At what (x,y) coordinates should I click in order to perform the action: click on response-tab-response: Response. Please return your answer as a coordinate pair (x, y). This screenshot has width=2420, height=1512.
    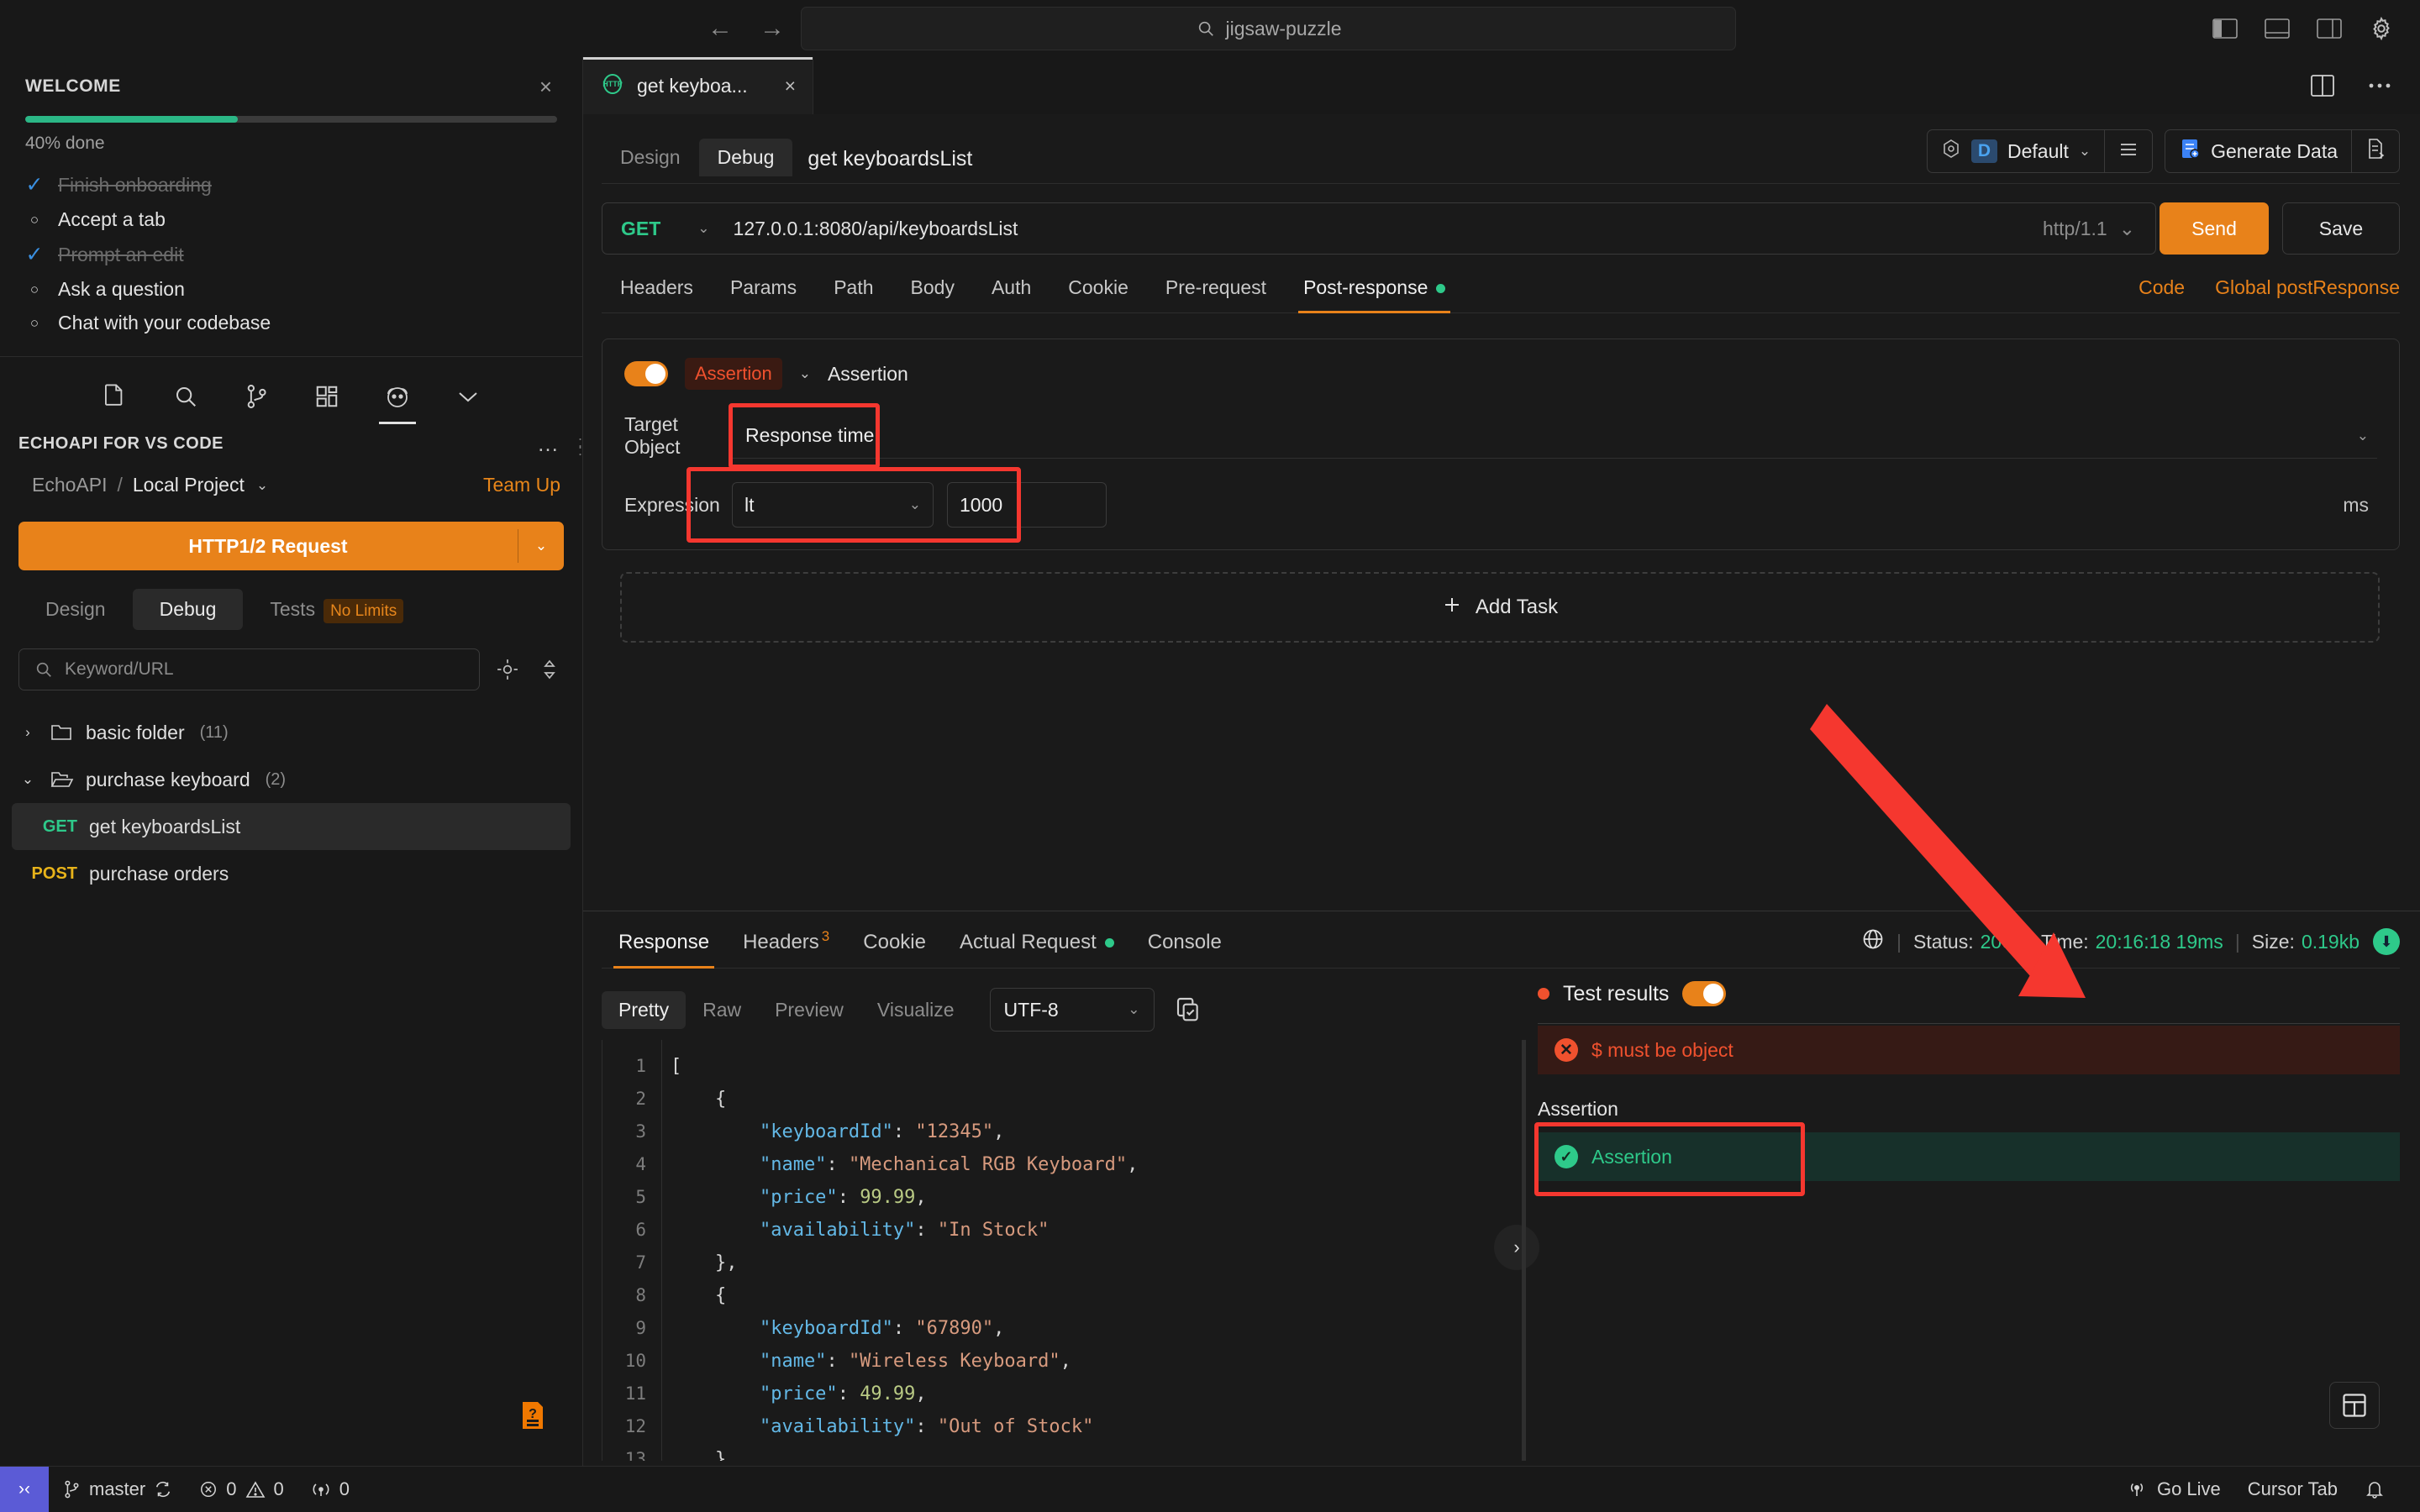
    Looking at the image, I should click on (664, 950).